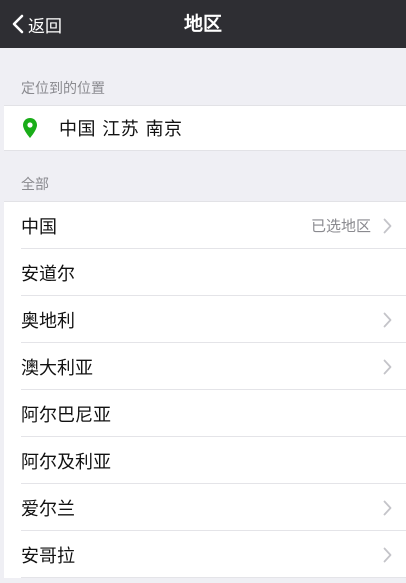 The width and height of the screenshot is (406, 583). I want to click on region-name: 爱尔兰, so click(48, 509).